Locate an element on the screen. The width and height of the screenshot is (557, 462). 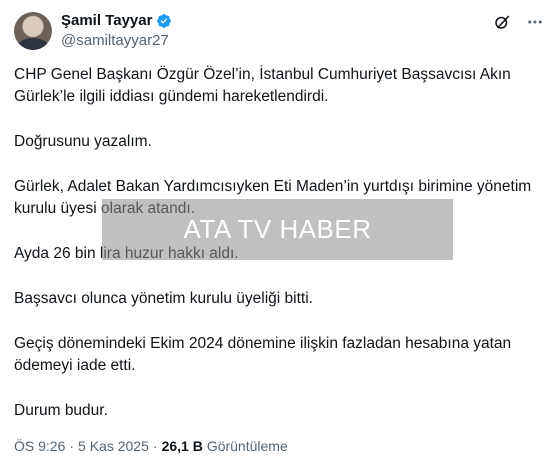
header-actions is located at coordinates (519, 22).